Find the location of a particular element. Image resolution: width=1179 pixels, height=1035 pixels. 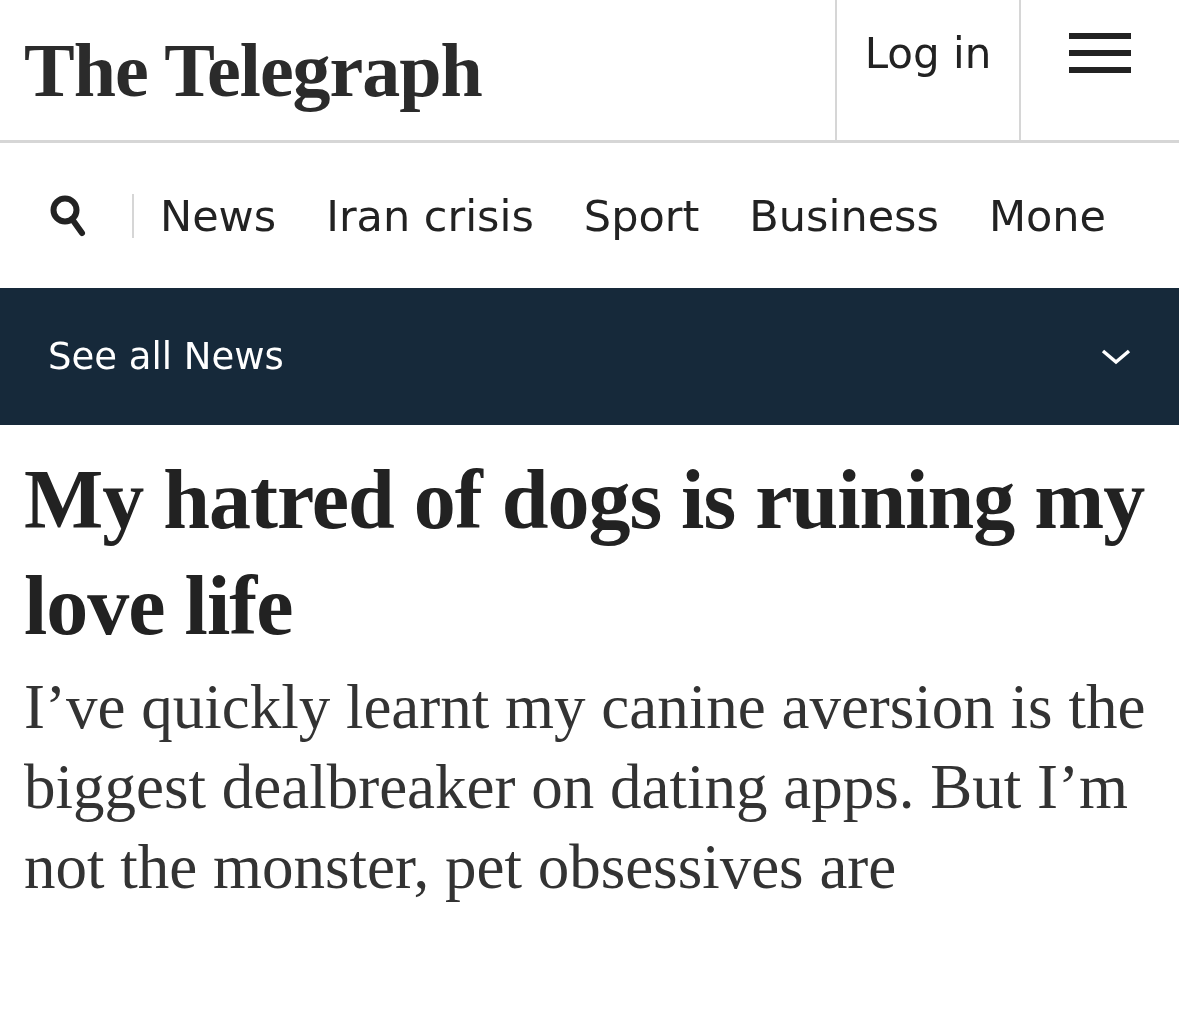

nav-link: Iran crisis is located at coordinates (430, 215).